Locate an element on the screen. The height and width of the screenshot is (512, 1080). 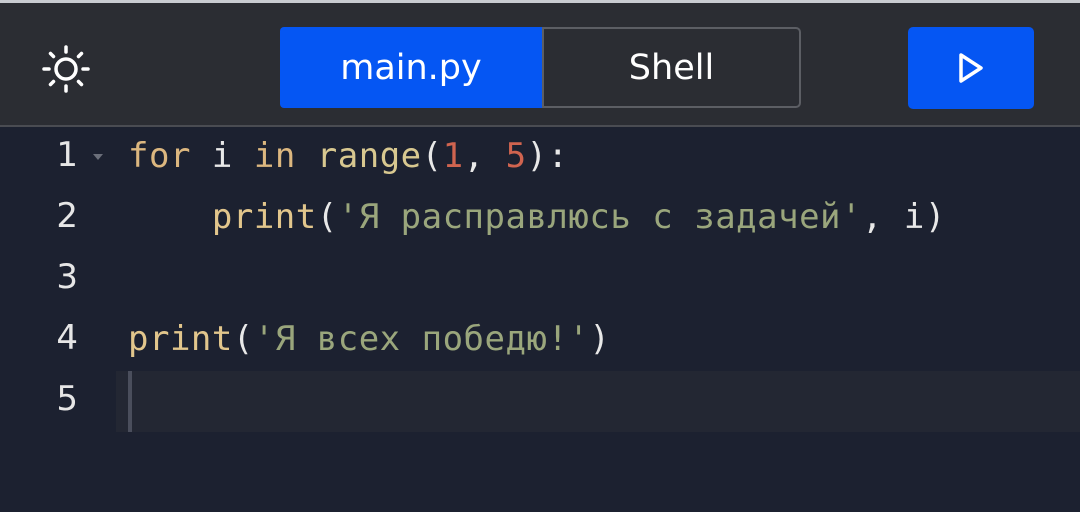
code-text: print('Я всех победю!') is located at coordinates (369, 339).